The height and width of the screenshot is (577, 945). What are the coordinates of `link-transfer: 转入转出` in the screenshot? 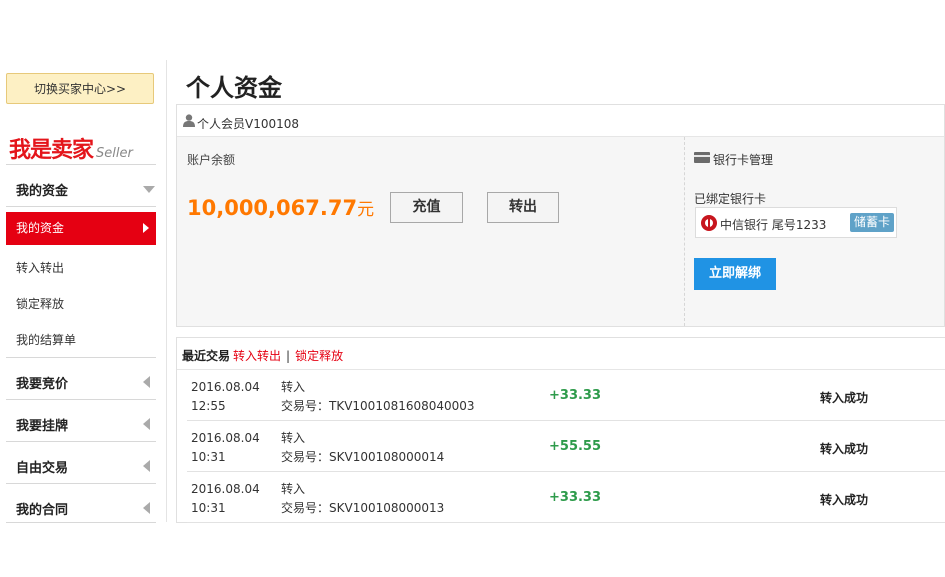 It's located at (257, 356).